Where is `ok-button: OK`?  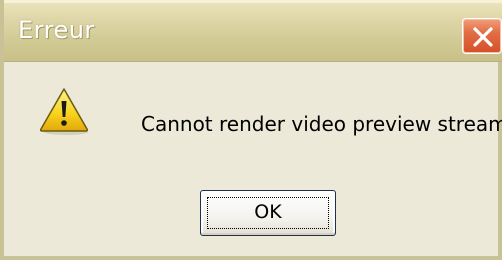 ok-button: OK is located at coordinates (268, 213).